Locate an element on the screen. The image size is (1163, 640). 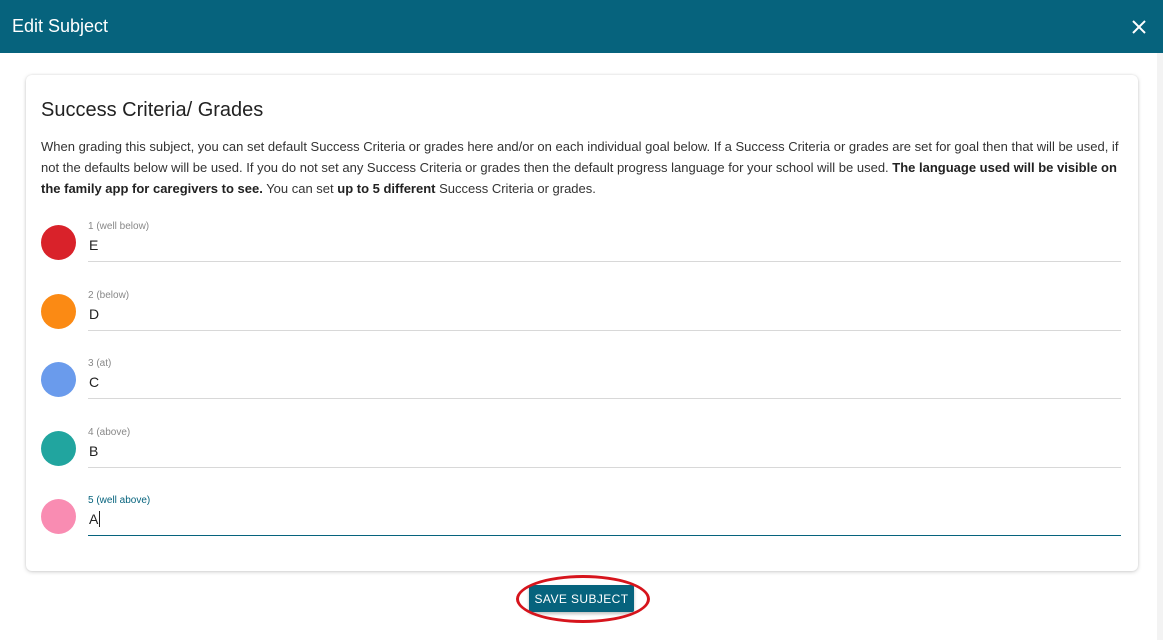
criteria-row-3: 3 (at) C is located at coordinates (581, 383).